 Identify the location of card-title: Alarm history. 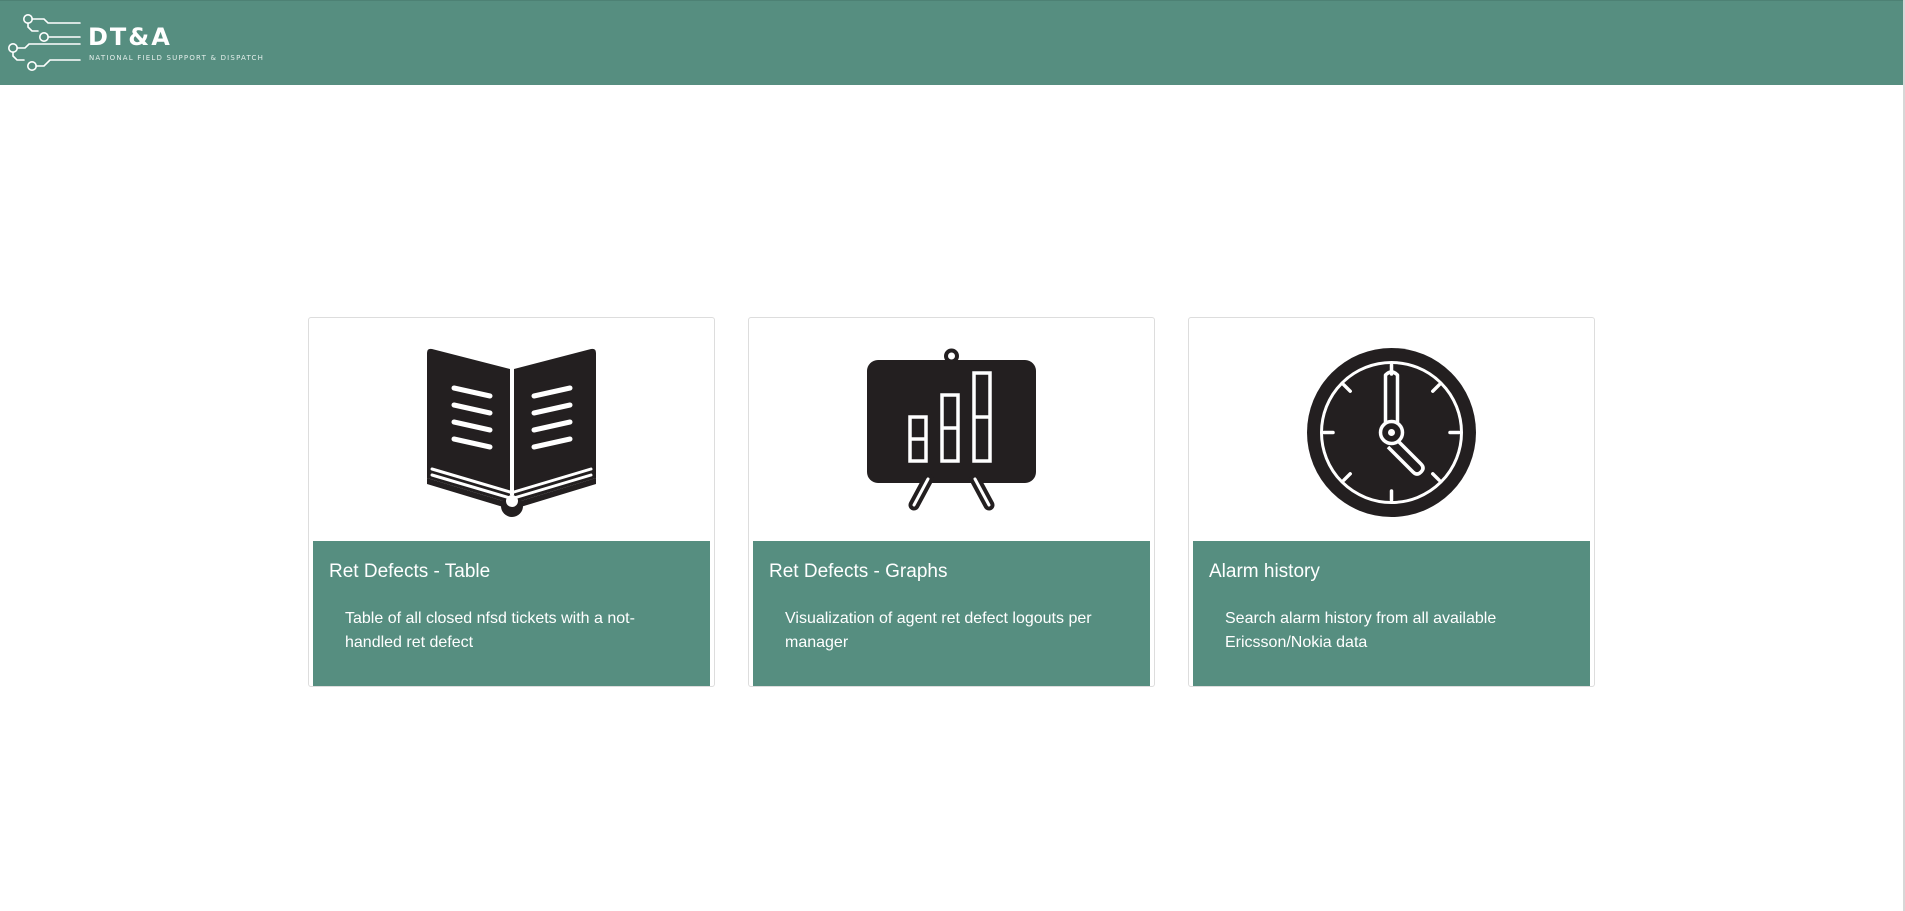
(1264, 571).